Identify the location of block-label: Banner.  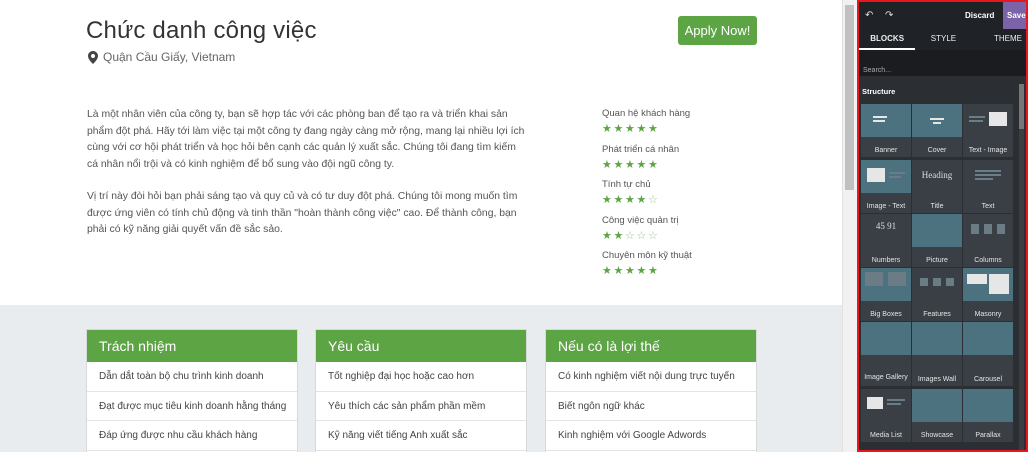
(886, 150).